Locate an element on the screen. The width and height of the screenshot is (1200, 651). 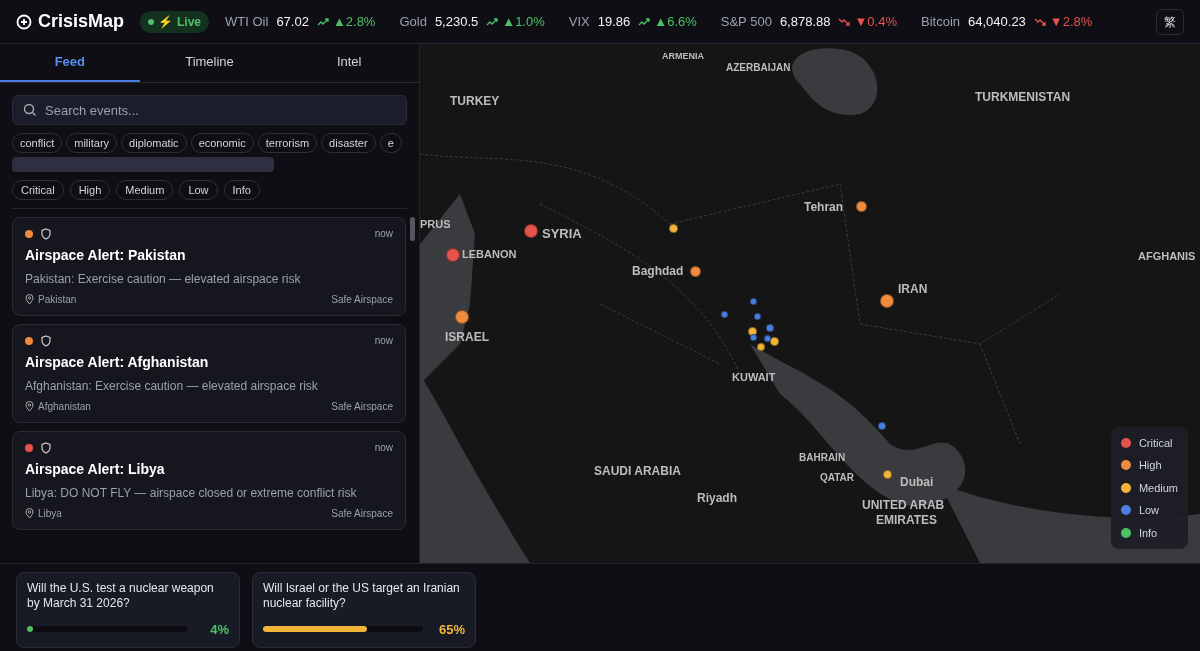
legend-label: Critical is located at coordinates (1155, 443).